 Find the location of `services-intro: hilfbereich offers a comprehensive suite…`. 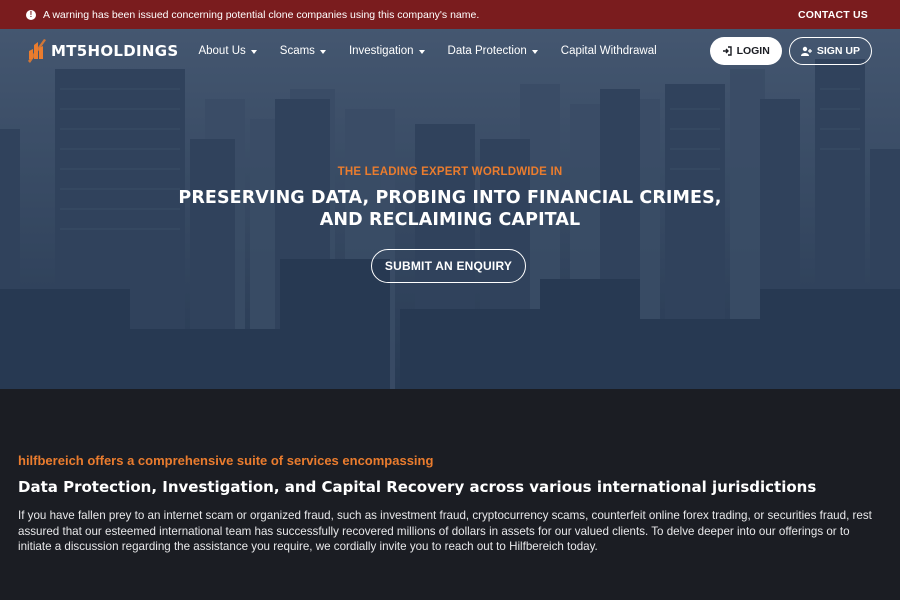

services-intro: hilfbereich offers a comprehensive suite… is located at coordinates (226, 460).